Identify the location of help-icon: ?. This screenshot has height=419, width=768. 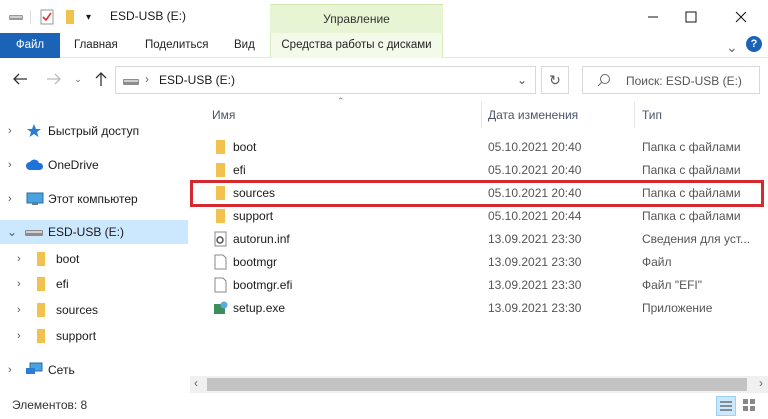
(754, 44).